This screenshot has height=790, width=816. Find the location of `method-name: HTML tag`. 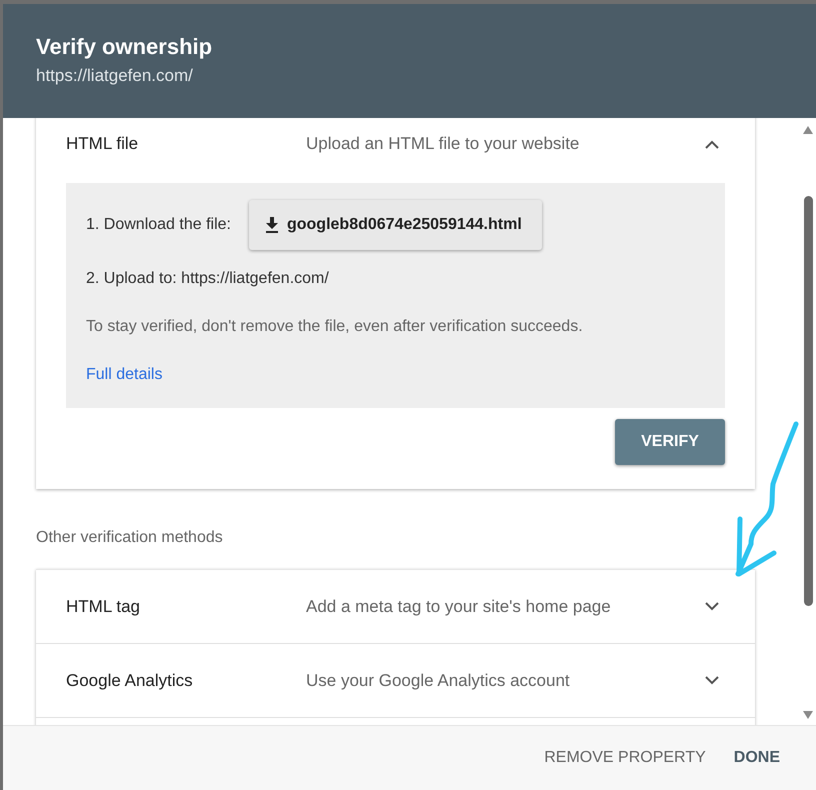

method-name: HTML tag is located at coordinates (104, 606).